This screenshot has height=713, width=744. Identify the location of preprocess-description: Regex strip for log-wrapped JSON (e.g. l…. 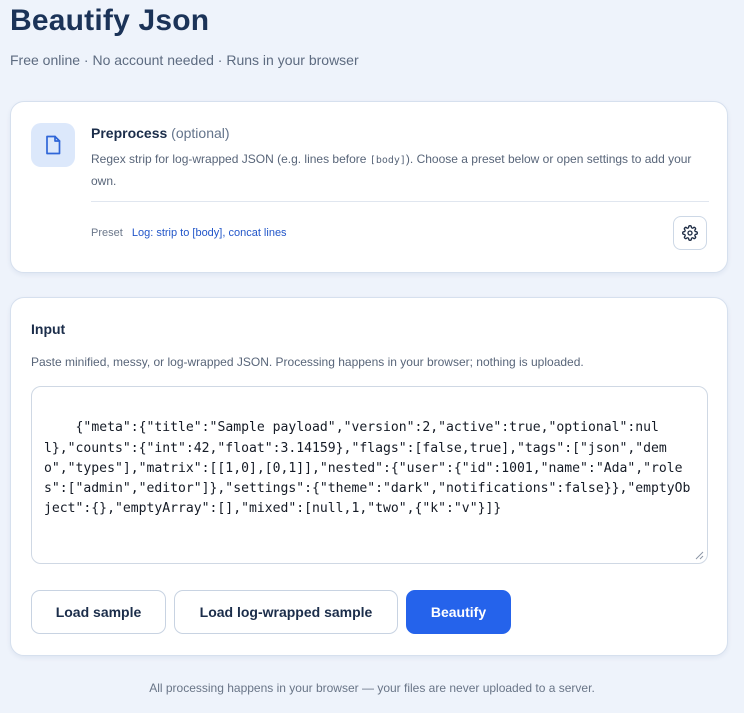
(401, 170).